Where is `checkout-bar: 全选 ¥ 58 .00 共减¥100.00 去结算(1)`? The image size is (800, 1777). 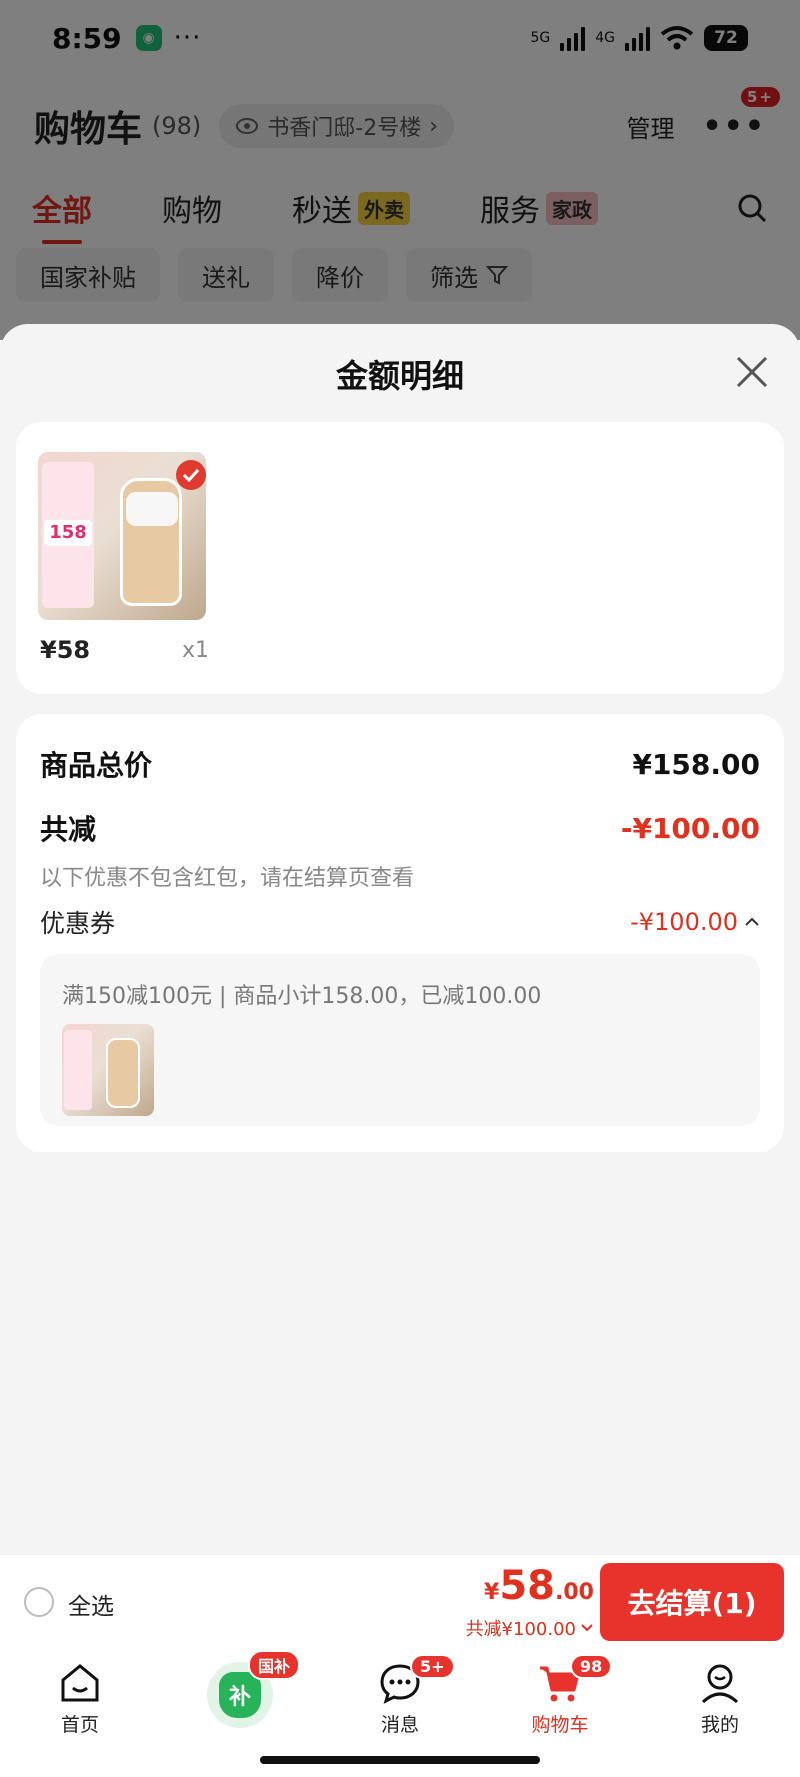
checkout-bar: 全选 ¥ 58 .00 共减¥100.00 去结算(1) is located at coordinates (400, 1601).